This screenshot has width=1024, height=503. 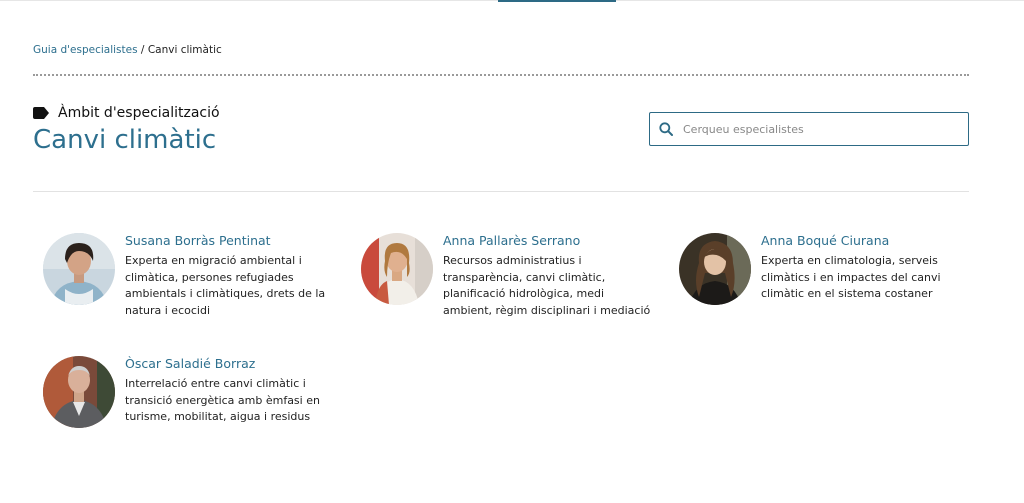 I want to click on area-label-text: Àmbit d'especialització, so click(x=139, y=113).